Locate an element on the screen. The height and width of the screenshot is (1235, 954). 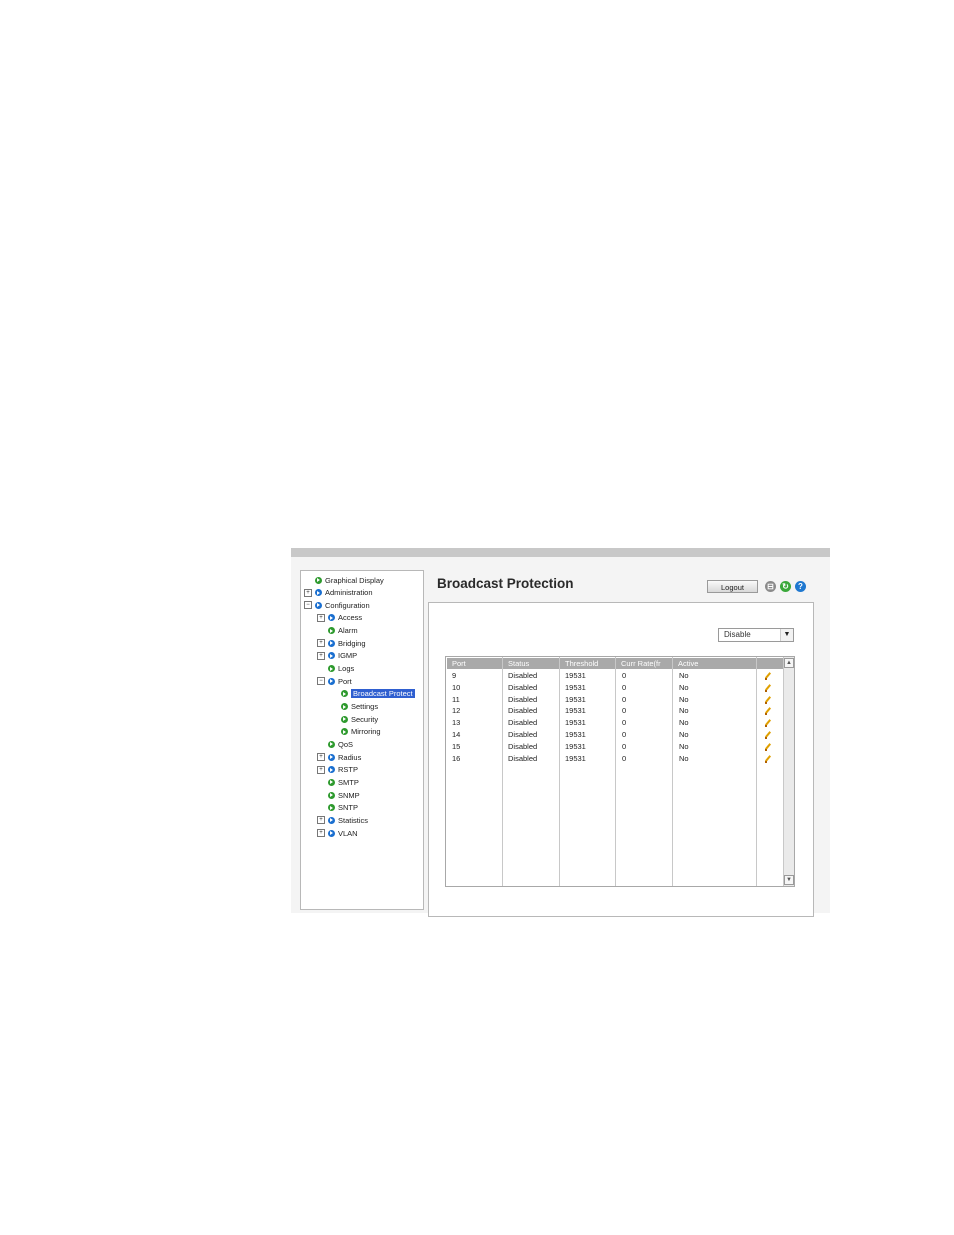
tree-item-label: Radius is located at coordinates (350, 757).